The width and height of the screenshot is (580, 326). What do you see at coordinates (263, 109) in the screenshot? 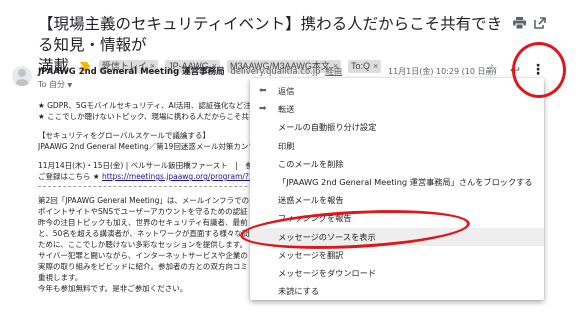
I see `forward-icon: ➡` at bounding box center [263, 109].